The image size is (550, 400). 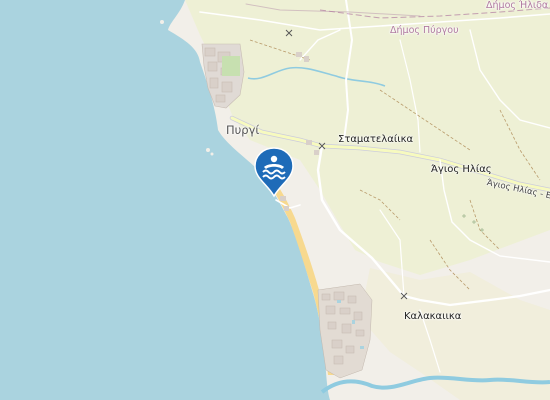 I want to click on label-municipality-top: Δήμος Ήλιδα, so click(x=517, y=5).